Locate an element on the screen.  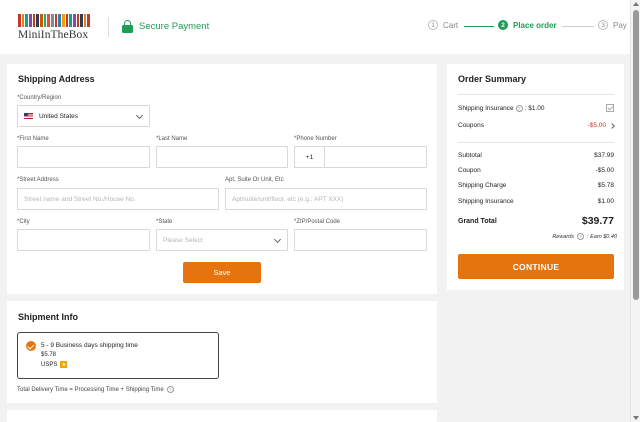
coupons-row: Coupons -$5.00 is located at coordinates (536, 125).